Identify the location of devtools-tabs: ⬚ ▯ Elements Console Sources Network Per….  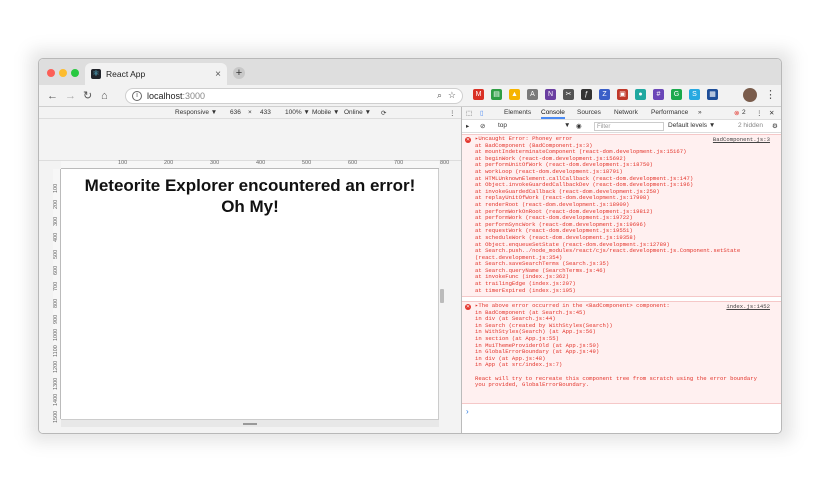
(621, 113).